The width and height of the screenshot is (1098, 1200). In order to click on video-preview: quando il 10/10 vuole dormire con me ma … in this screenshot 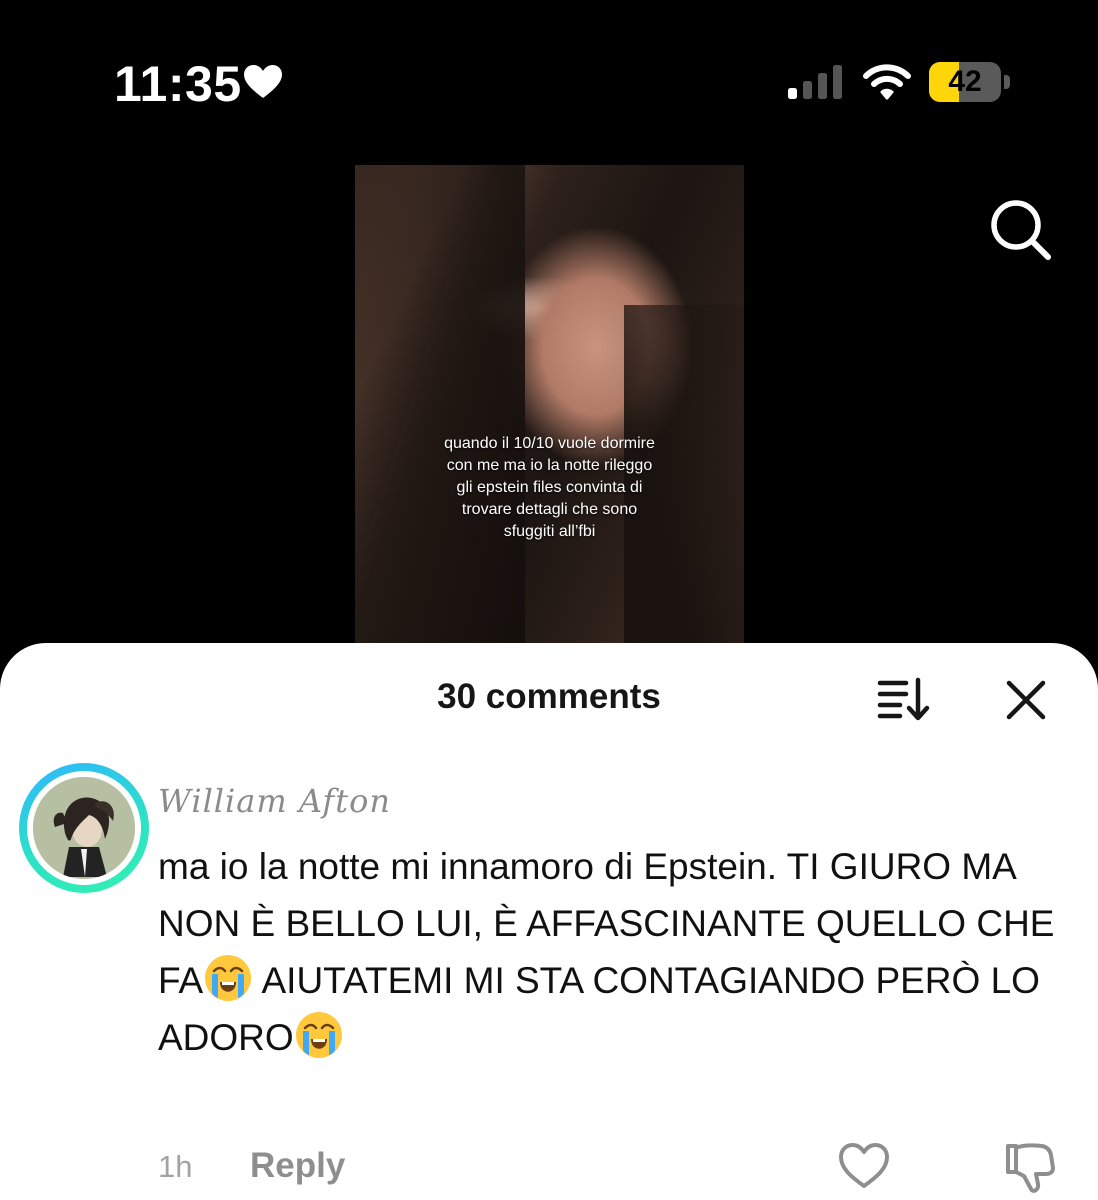, I will do `click(549, 404)`.